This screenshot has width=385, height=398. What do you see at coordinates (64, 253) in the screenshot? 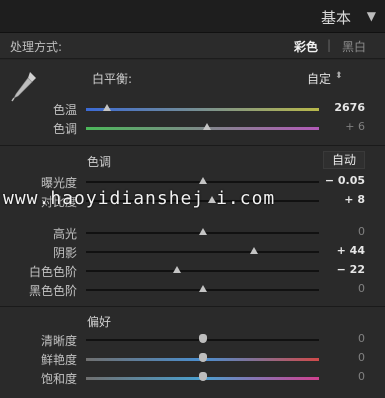
I see `slider-label: 阴影` at bounding box center [64, 253].